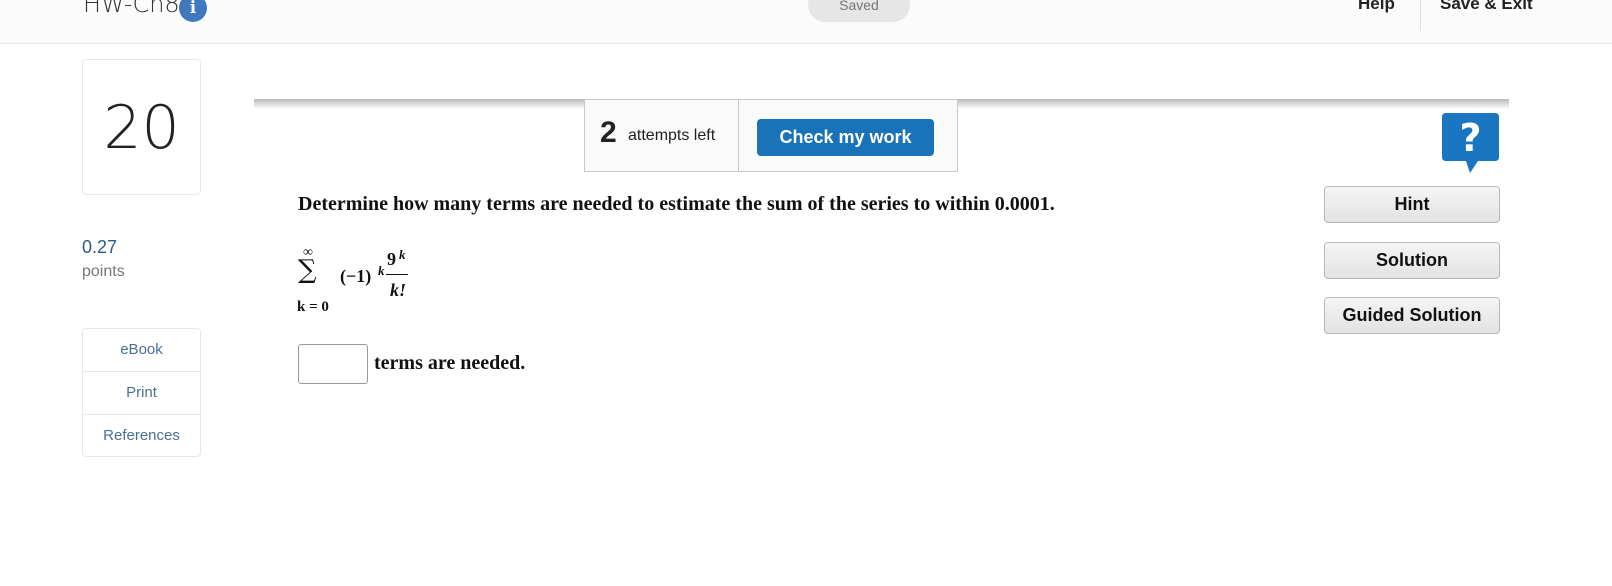 This screenshot has height=586, width=1612. What do you see at coordinates (398, 290) in the screenshot?
I see `denominator: k!` at bounding box center [398, 290].